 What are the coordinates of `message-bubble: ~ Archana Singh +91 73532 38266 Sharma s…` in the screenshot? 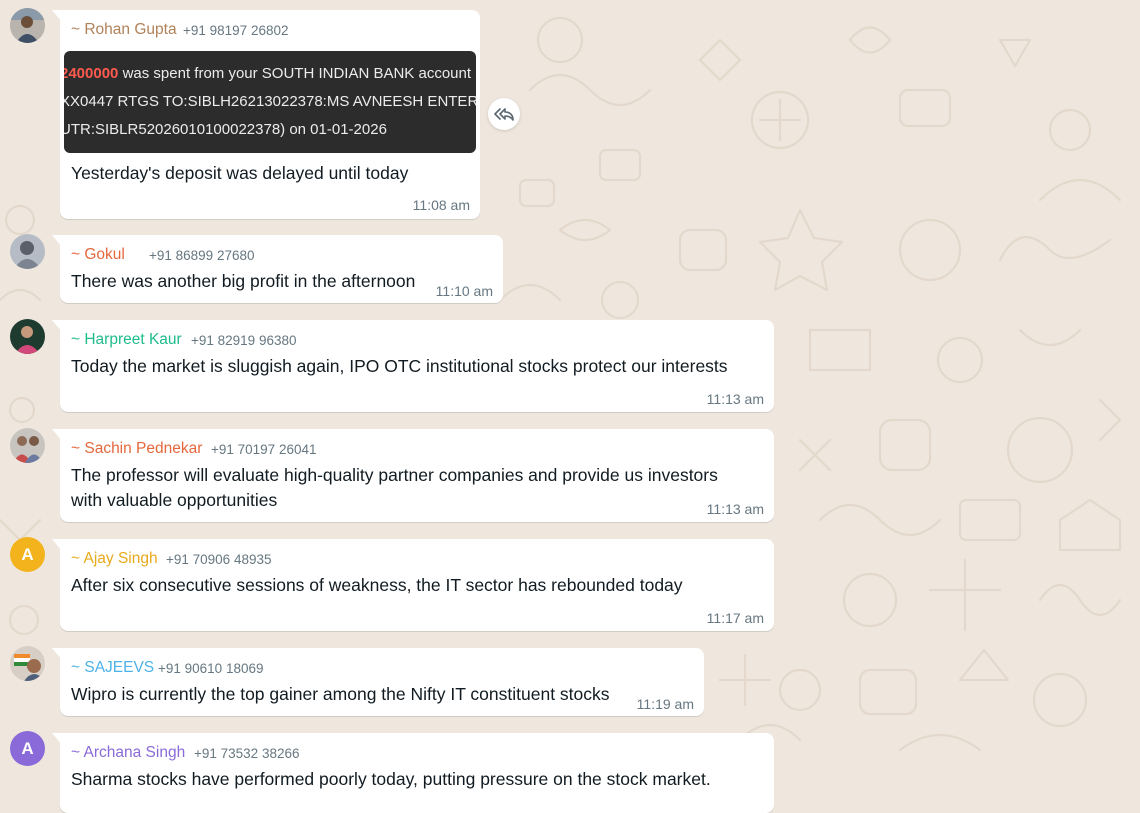 It's located at (413, 773).